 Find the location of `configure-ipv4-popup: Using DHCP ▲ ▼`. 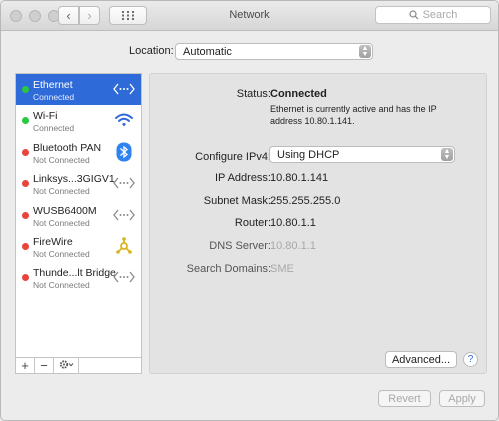

configure-ipv4-popup: Using DHCP ▲ ▼ is located at coordinates (362, 154).